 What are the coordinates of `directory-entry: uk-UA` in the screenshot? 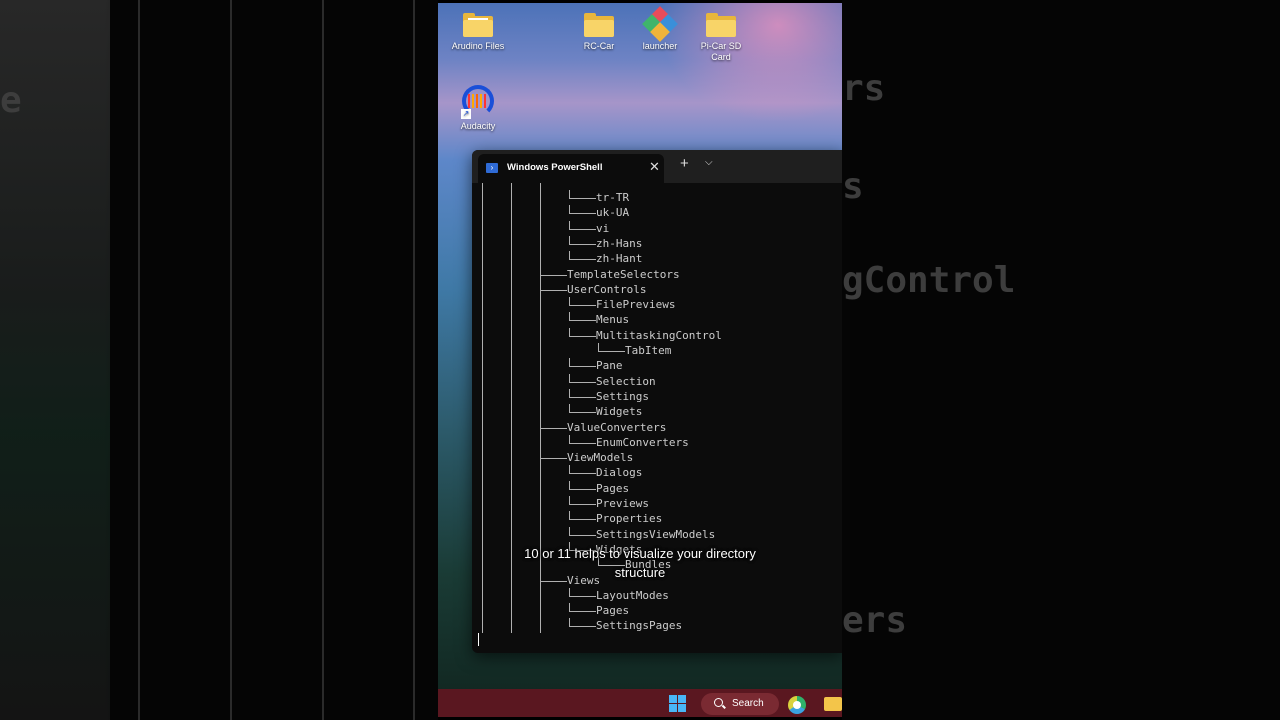 It's located at (613, 213).